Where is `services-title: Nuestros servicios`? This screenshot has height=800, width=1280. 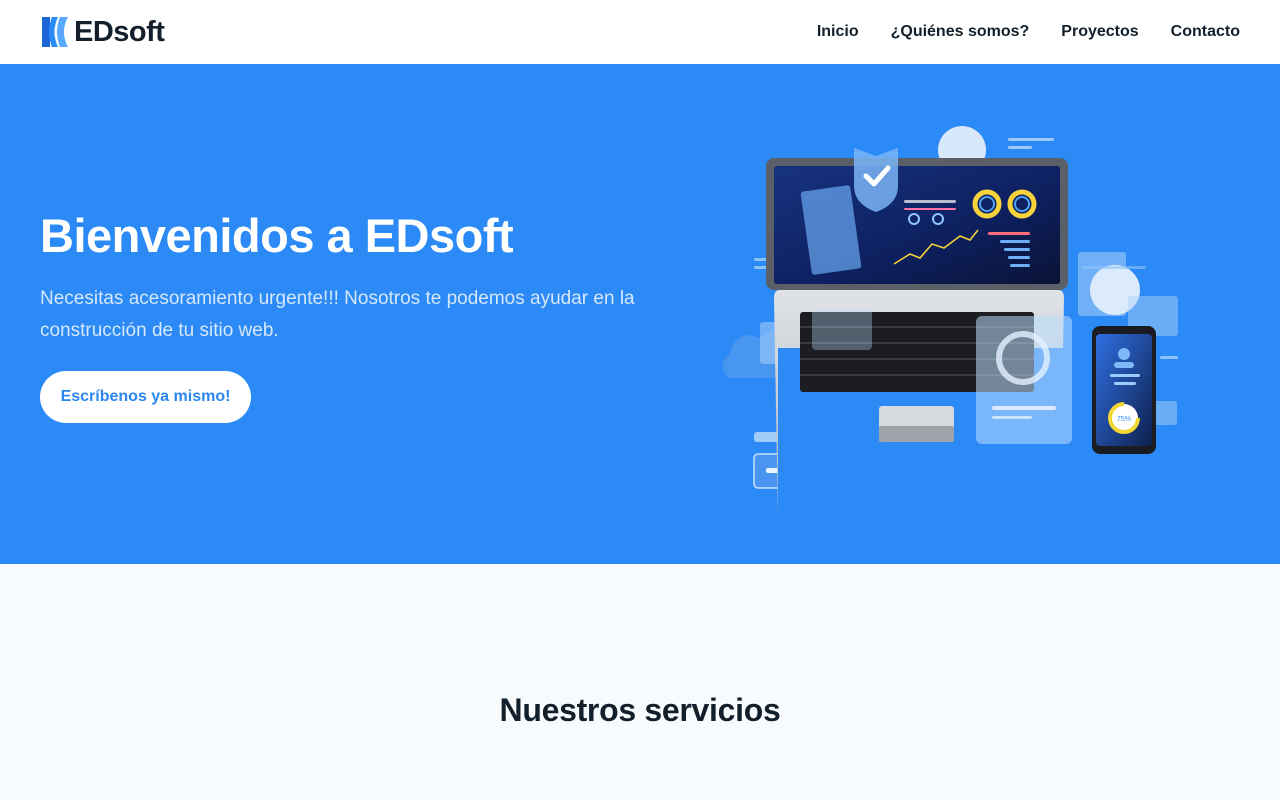
services-title: Nuestros servicios is located at coordinates (640, 710).